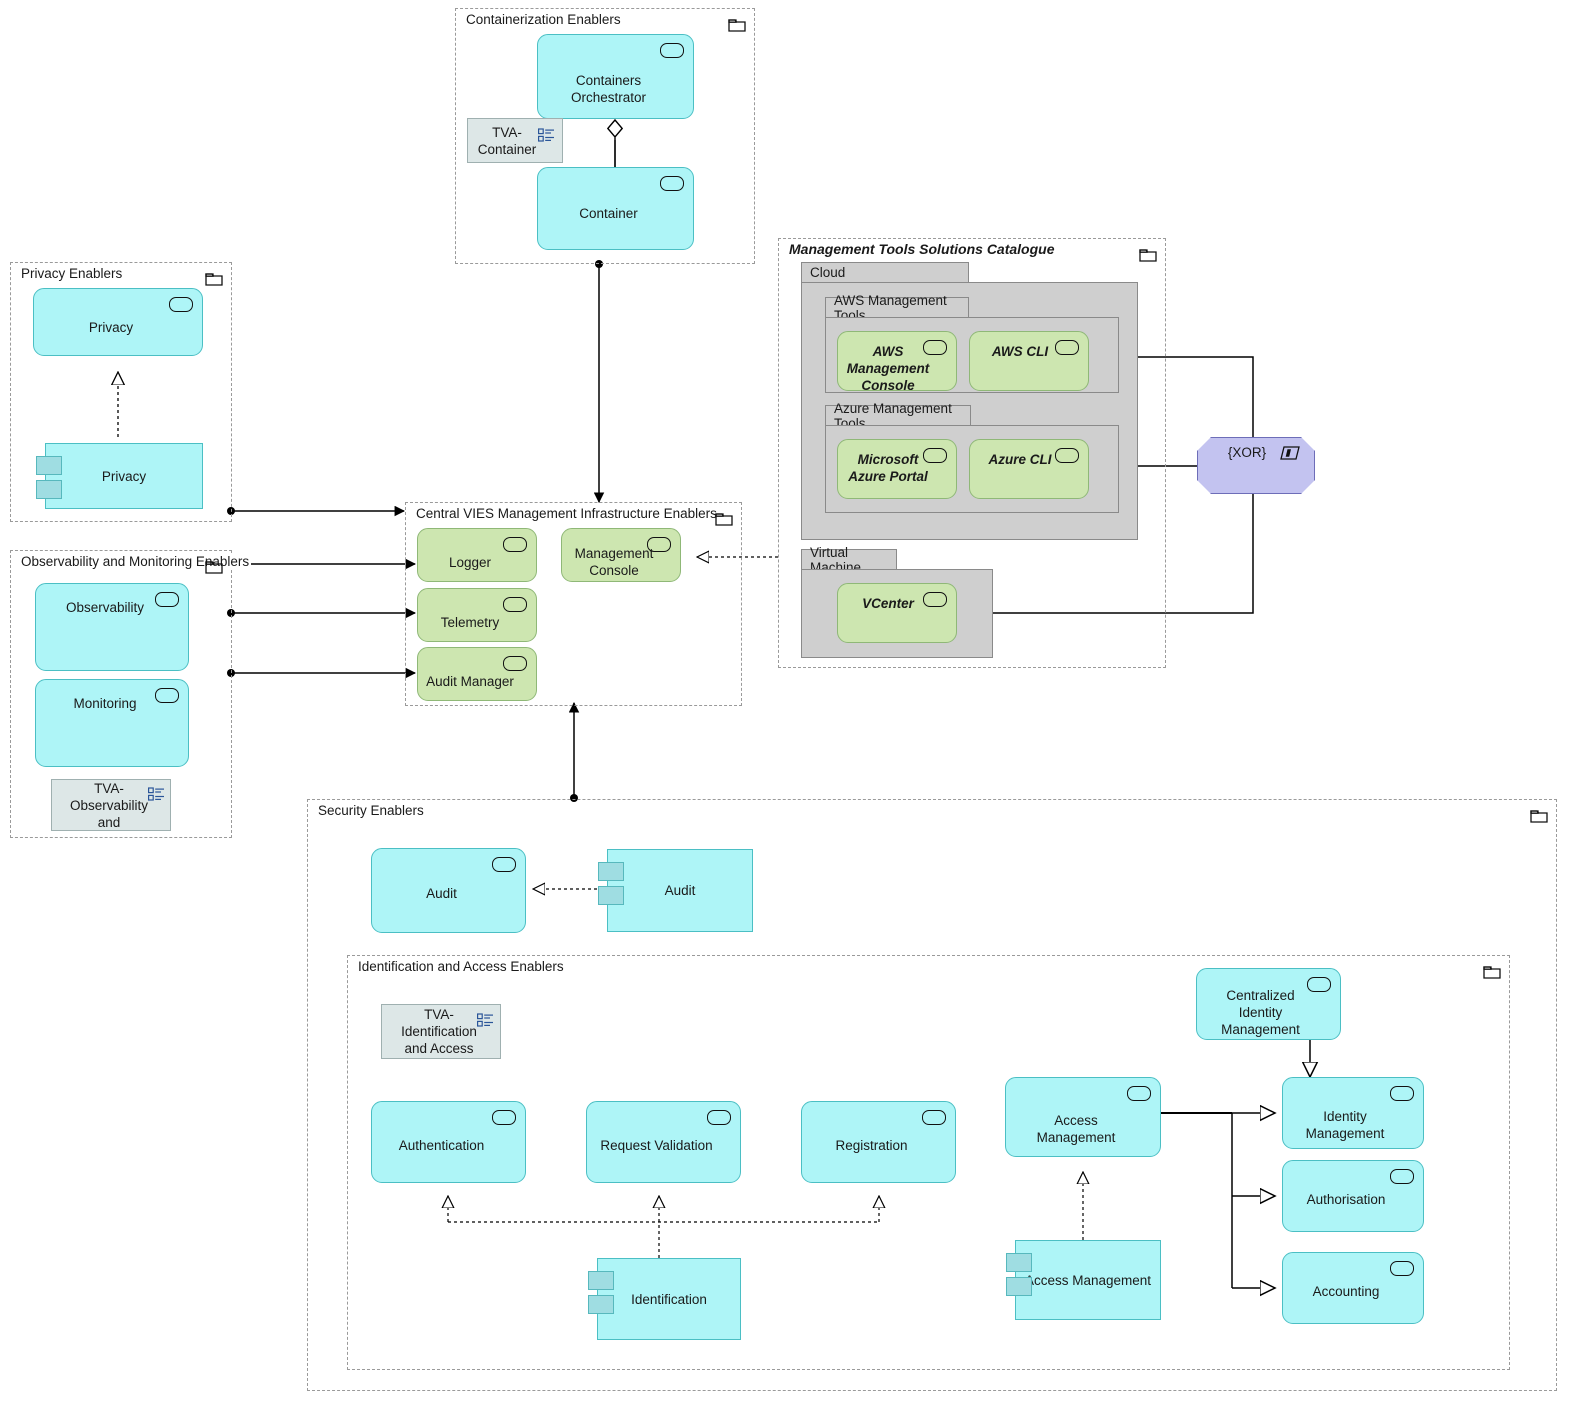 This screenshot has width=1569, height=1401. I want to click on node-xor-junction: {XOR}, so click(1256, 465).